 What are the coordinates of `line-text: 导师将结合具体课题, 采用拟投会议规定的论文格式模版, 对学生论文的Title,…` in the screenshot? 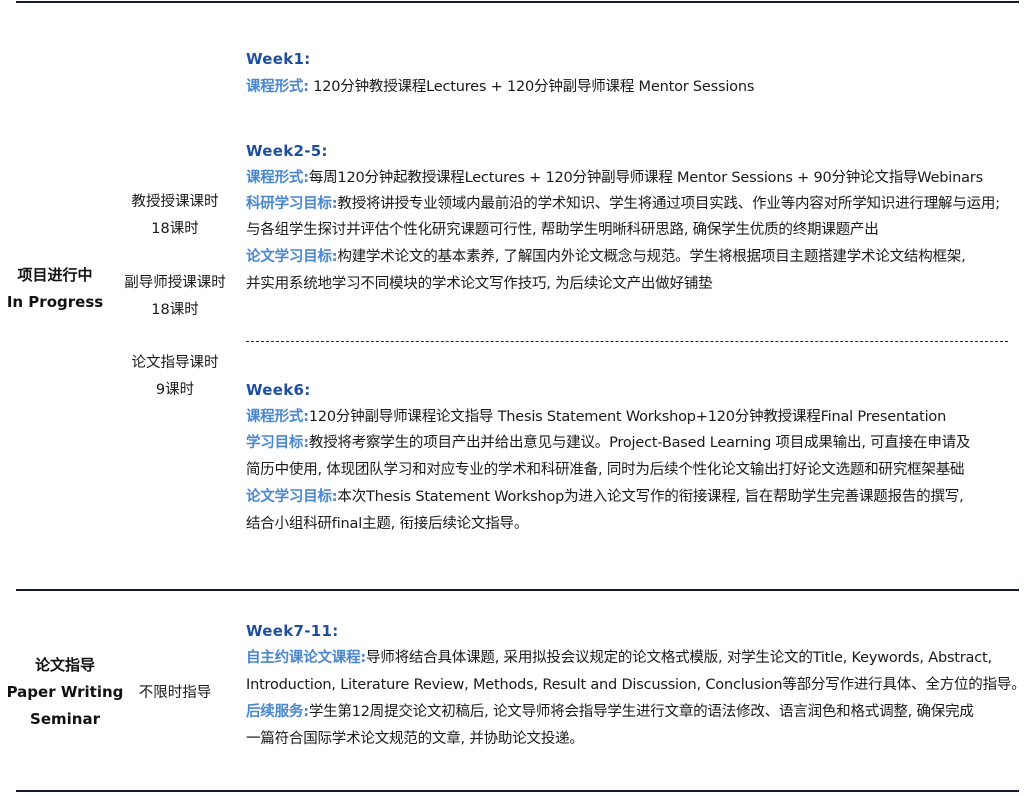 It's located at (679, 658).